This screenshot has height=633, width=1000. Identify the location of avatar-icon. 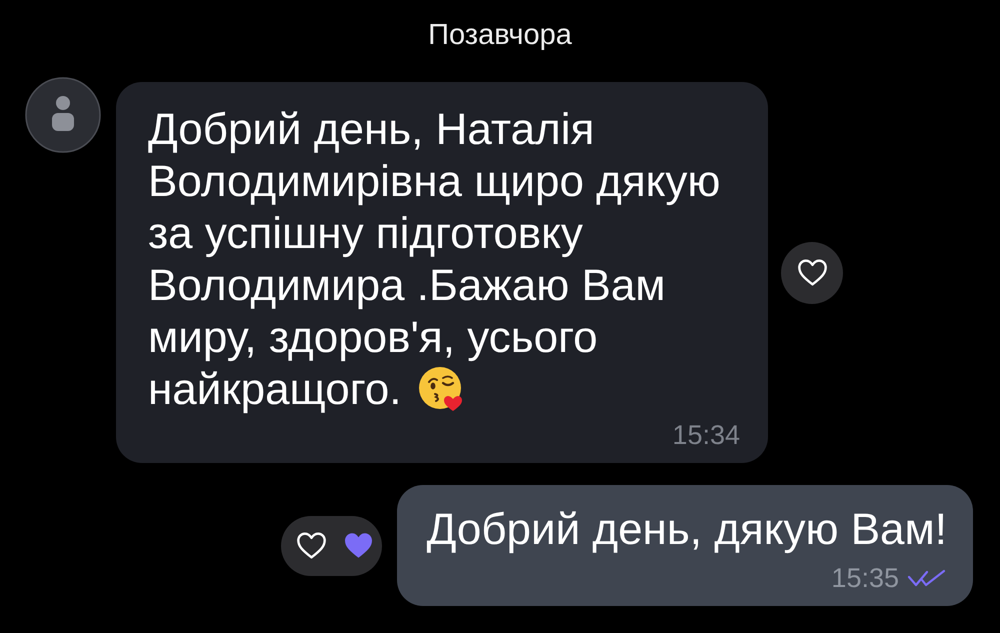
(63, 115).